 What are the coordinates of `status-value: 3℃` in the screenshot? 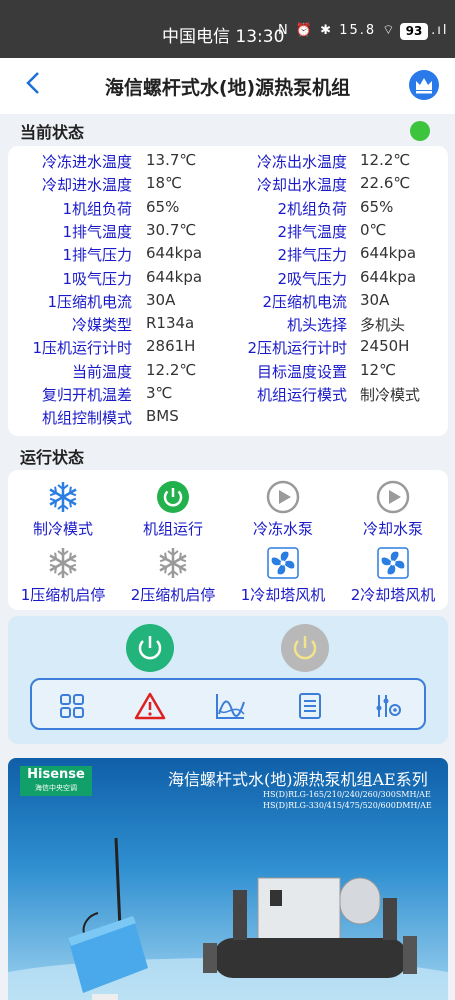 It's located at (159, 393).